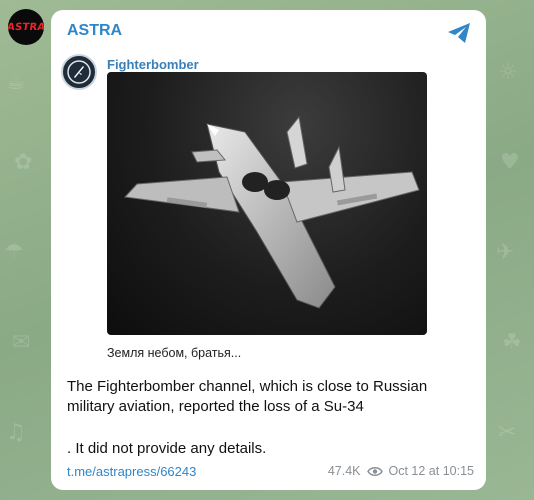 This screenshot has height=500, width=534. I want to click on wallpaper-doodle: ♥, so click(510, 162).